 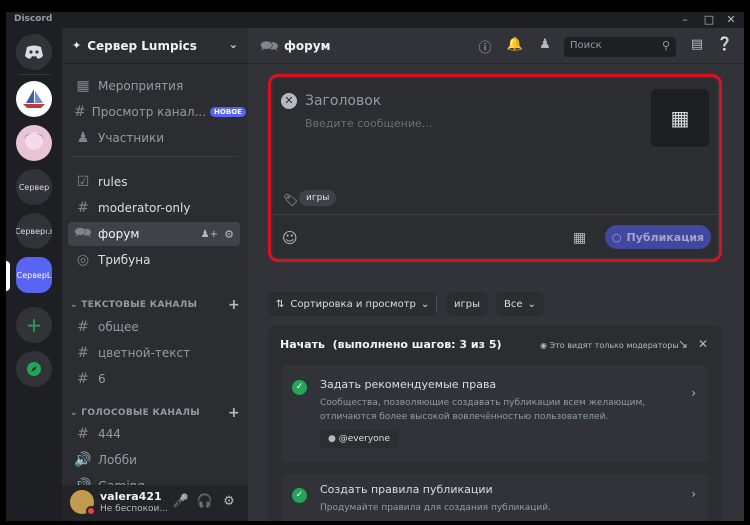 I want to click on explore-servers-button, so click(x=34, y=369).